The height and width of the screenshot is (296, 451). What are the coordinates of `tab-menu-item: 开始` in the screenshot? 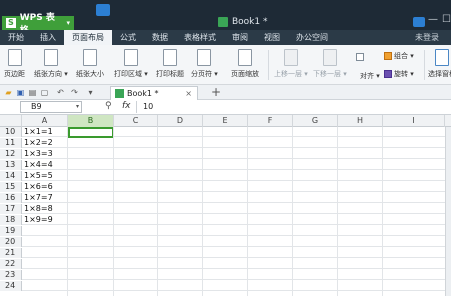 It's located at (16, 37).